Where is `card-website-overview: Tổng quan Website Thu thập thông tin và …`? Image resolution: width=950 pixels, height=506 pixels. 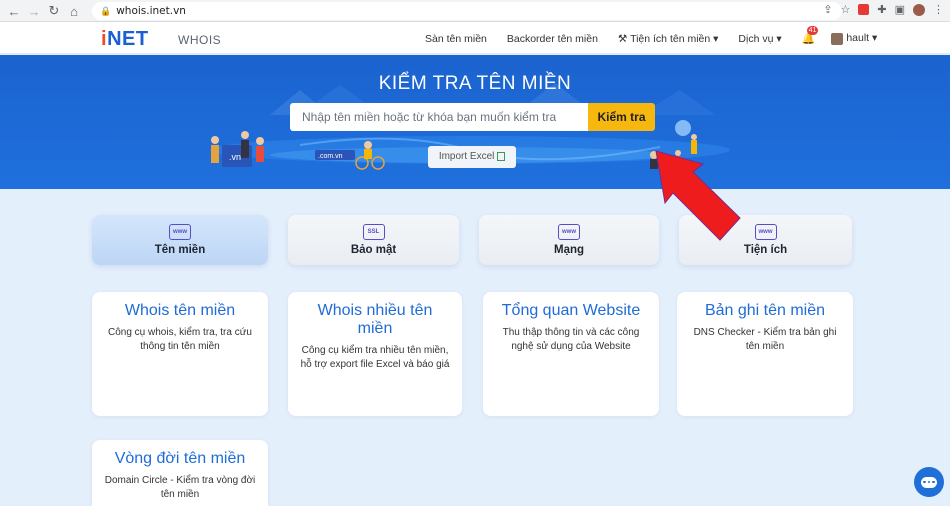 card-website-overview: Tổng quan Website Thu thập thông tin và … is located at coordinates (571, 354).